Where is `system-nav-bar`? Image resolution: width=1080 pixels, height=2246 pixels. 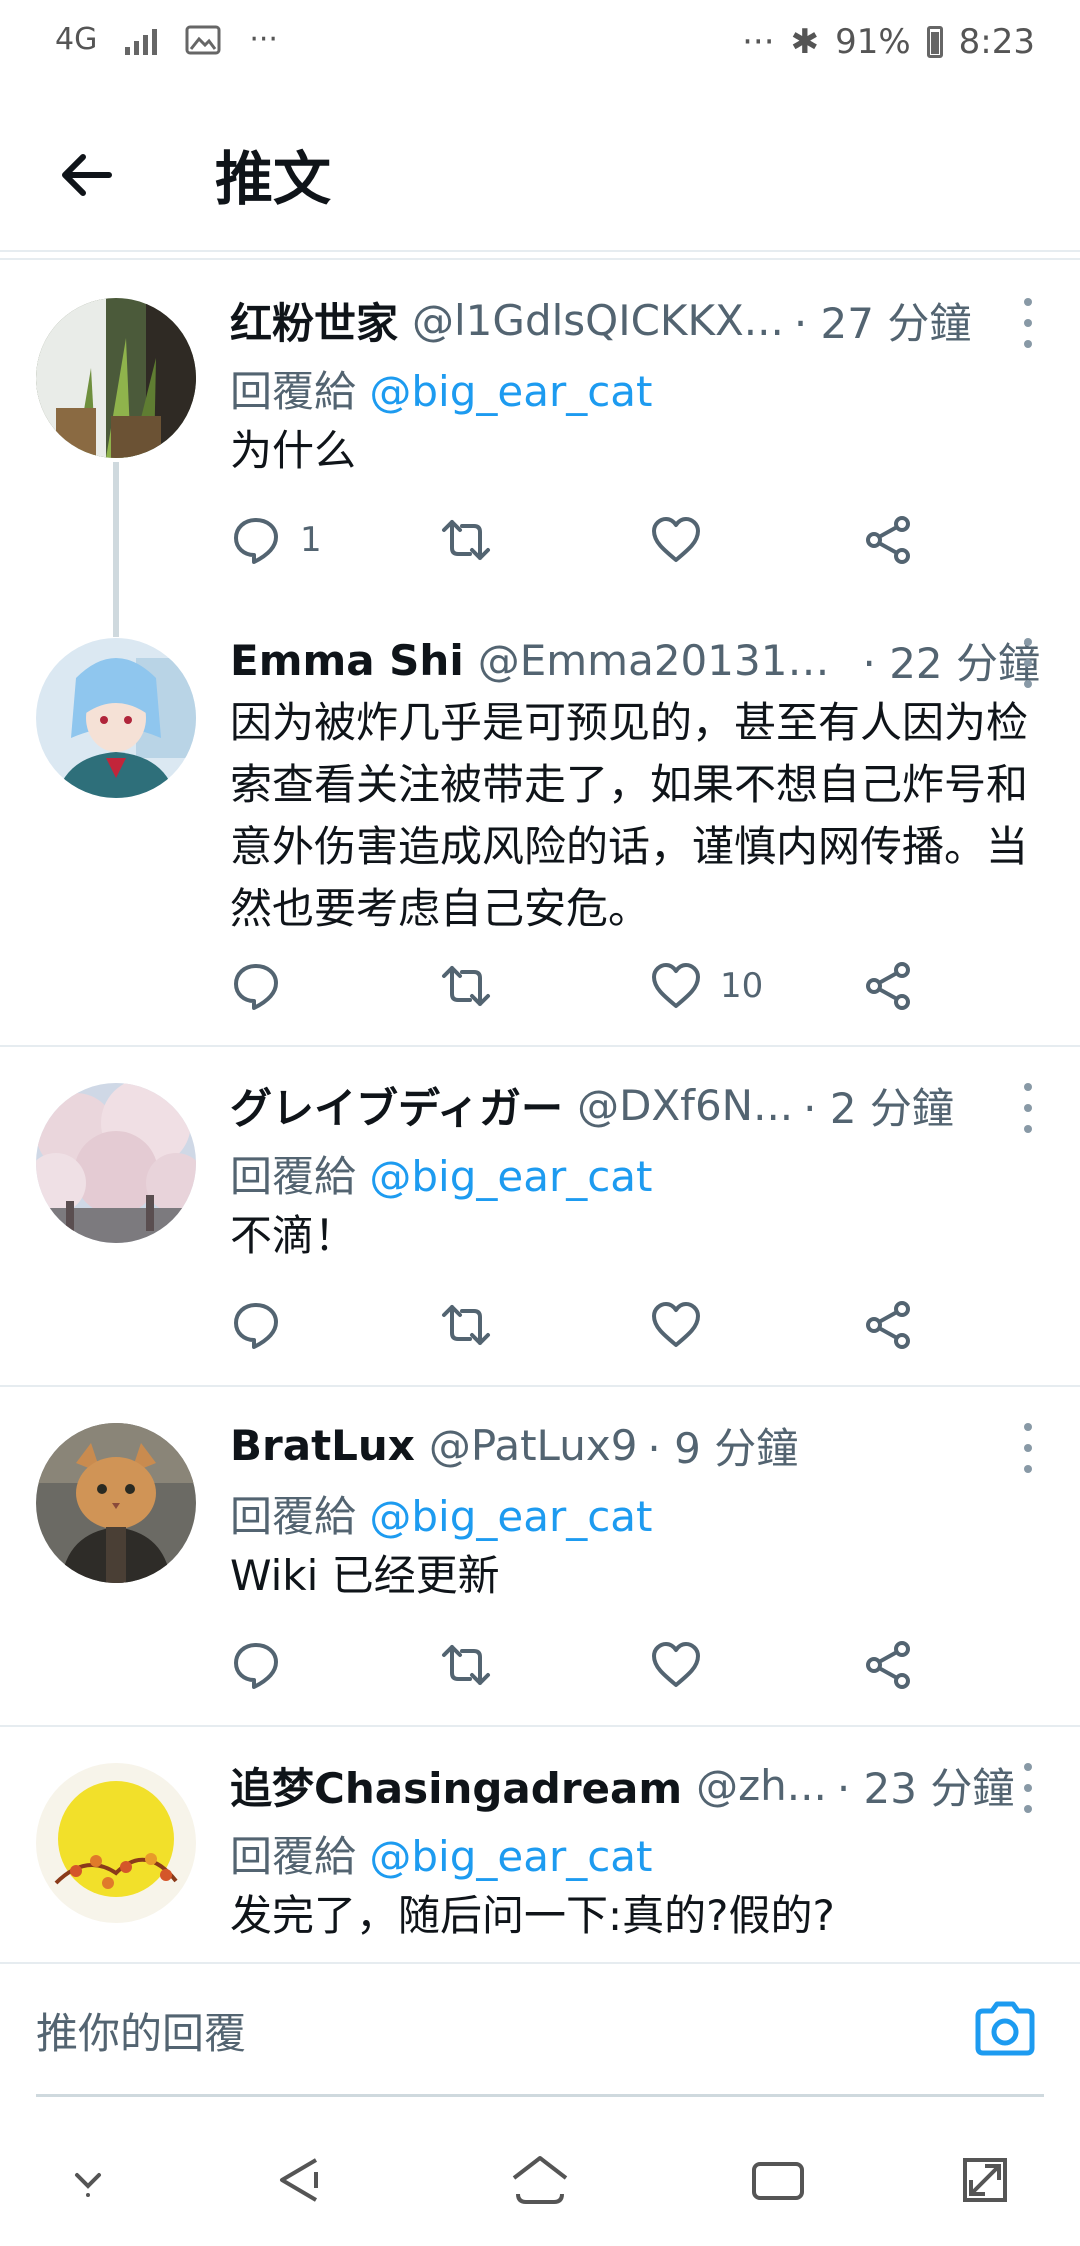
system-nav-bar is located at coordinates (540, 2178).